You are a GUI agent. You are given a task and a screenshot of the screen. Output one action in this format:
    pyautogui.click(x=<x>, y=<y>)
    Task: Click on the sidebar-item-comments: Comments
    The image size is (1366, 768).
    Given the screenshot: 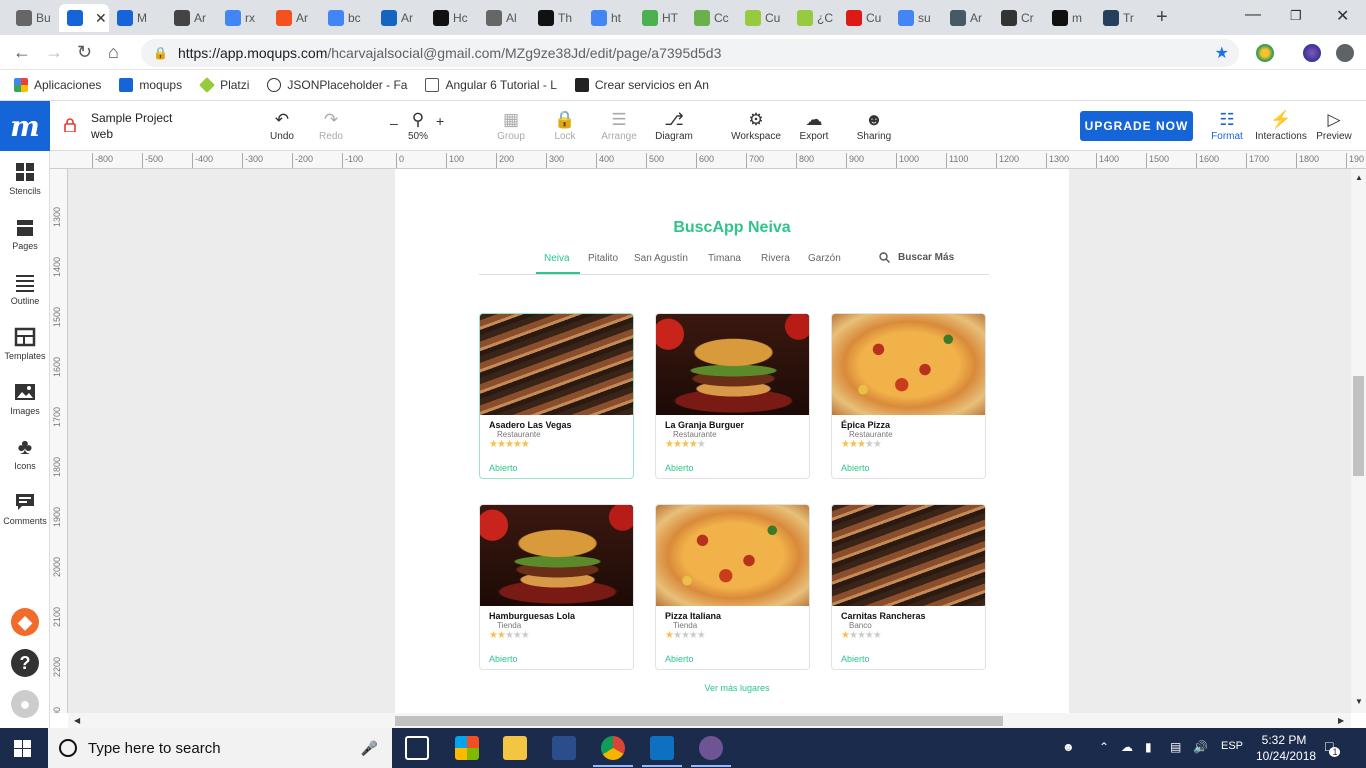 What is the action you would take?
    pyautogui.click(x=25, y=508)
    